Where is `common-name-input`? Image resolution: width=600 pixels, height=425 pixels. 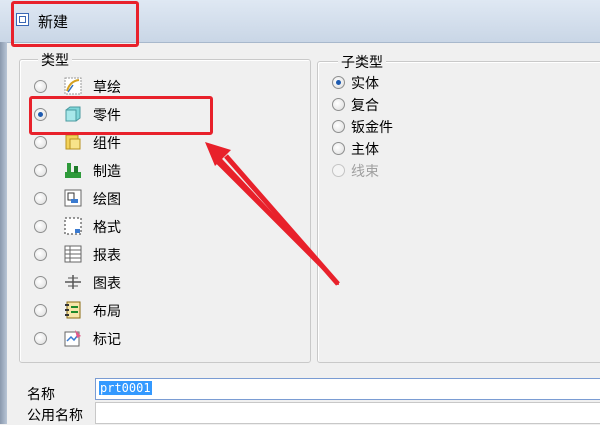 common-name-input is located at coordinates (347, 413).